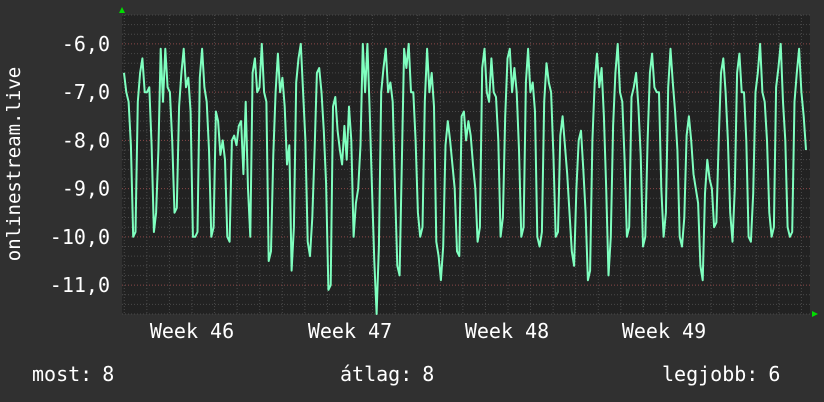 Image resolution: width=824 pixels, height=402 pixels. I want to click on y-tick-label: -8,0, so click(86, 140).